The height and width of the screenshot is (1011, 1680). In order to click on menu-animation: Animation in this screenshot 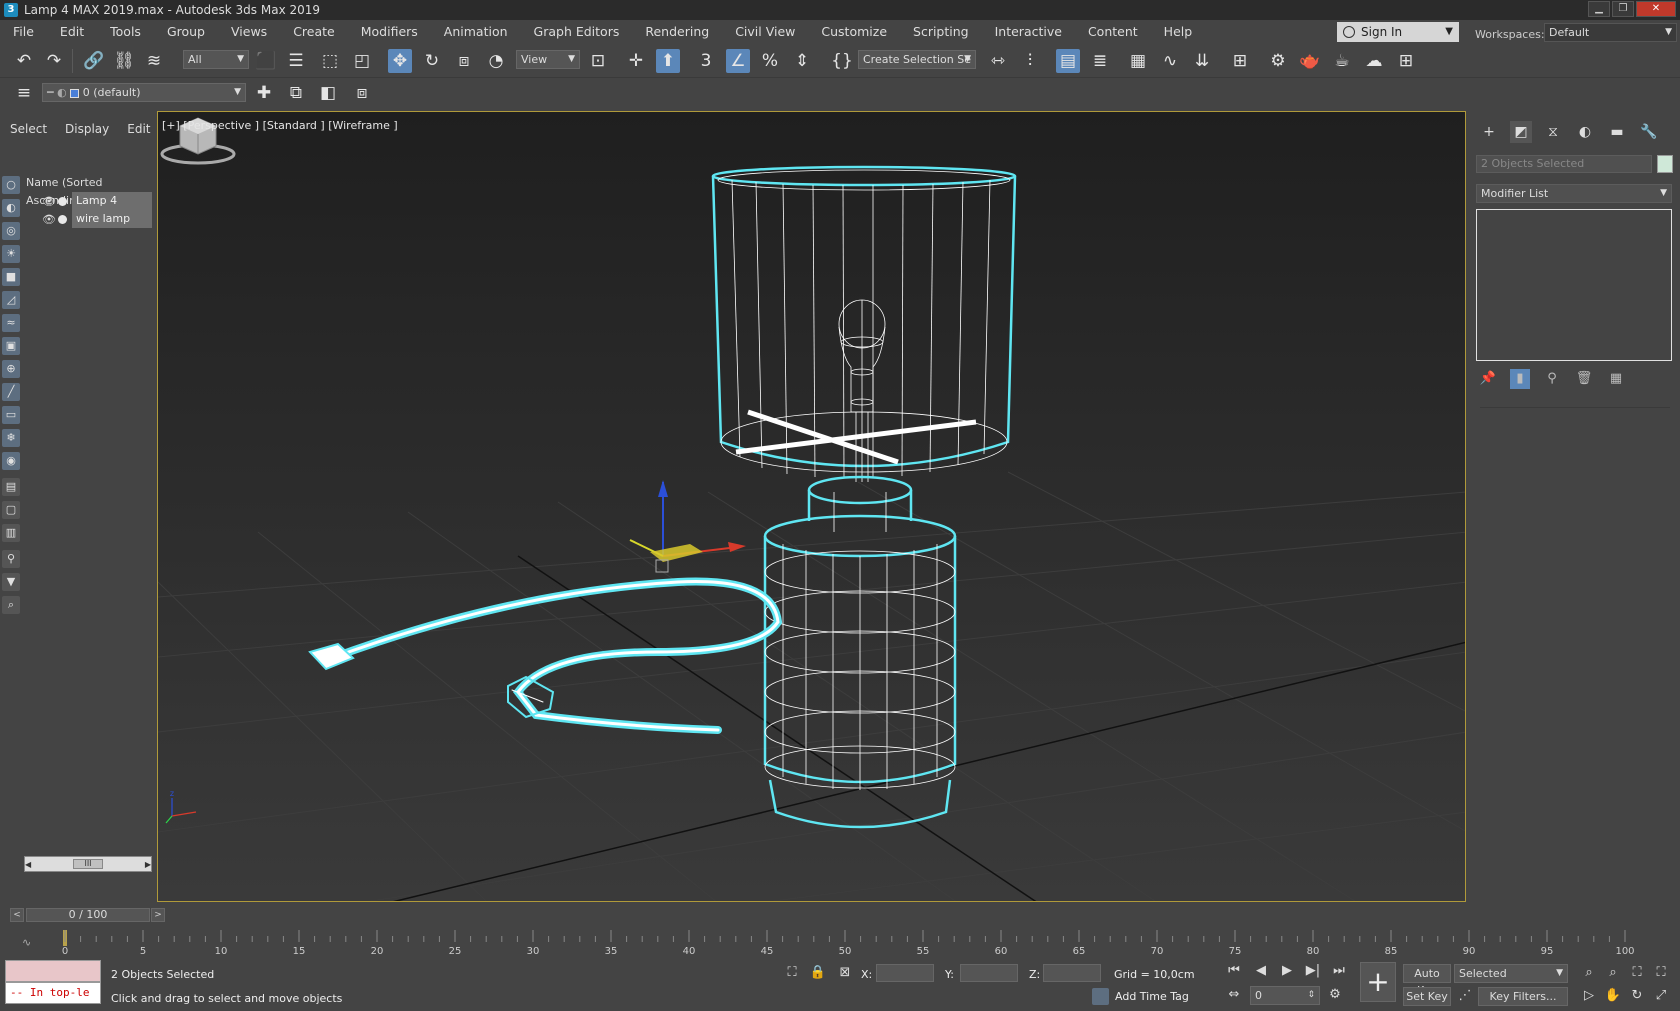, I will do `click(476, 32)`.